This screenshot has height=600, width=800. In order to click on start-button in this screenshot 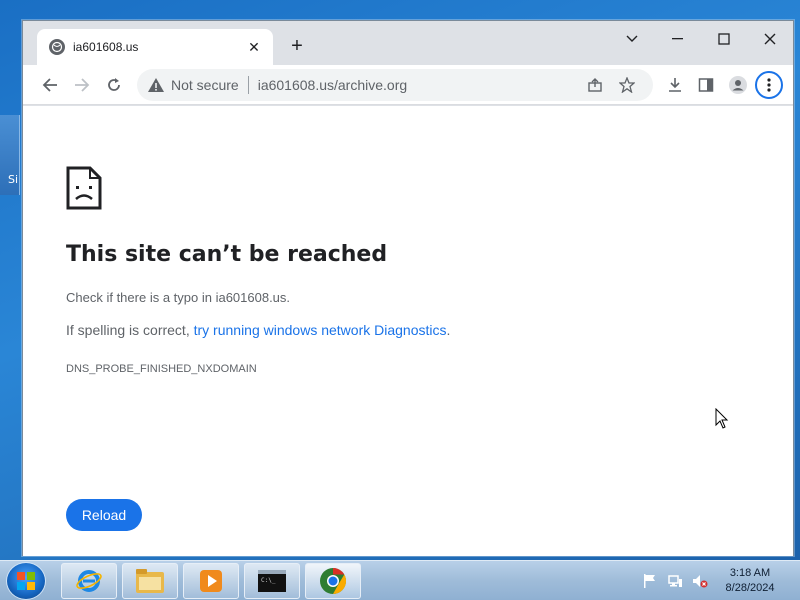, I will do `click(26, 581)`.